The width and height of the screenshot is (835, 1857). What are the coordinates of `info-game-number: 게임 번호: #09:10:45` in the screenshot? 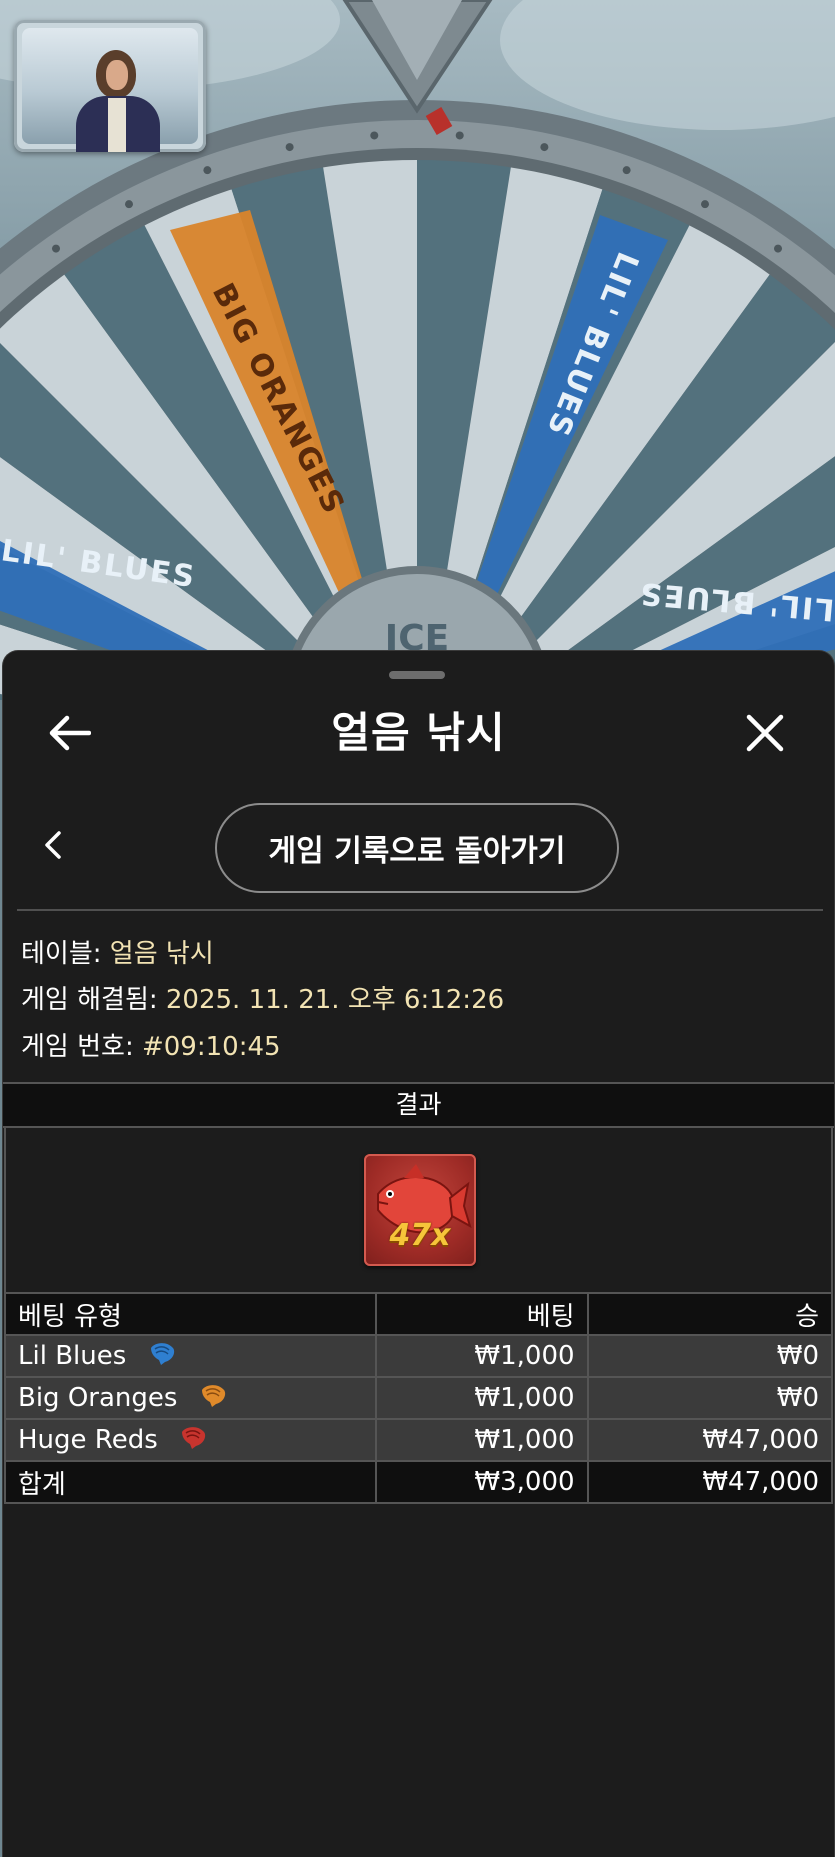 It's located at (151, 1044).